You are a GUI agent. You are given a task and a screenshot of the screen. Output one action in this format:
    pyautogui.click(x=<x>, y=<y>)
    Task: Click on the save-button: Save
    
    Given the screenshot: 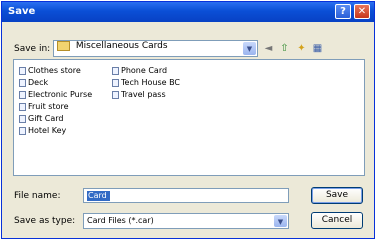 What is the action you would take?
    pyautogui.click(x=337, y=195)
    